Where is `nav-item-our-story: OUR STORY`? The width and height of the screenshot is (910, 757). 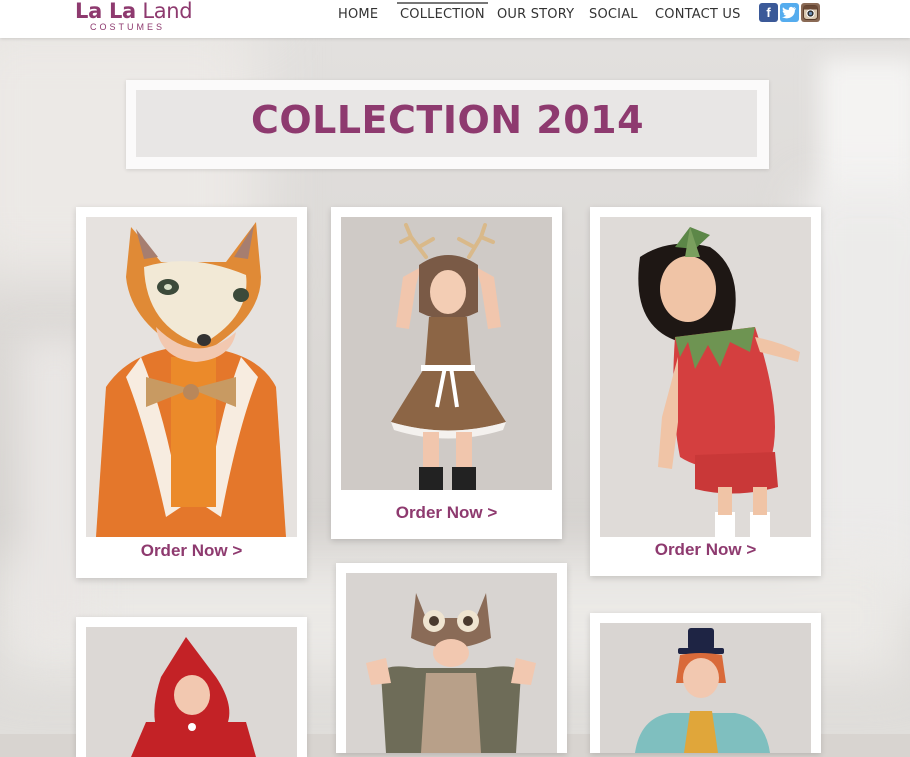
nav-item-our-story: OUR STORY is located at coordinates (535, 14).